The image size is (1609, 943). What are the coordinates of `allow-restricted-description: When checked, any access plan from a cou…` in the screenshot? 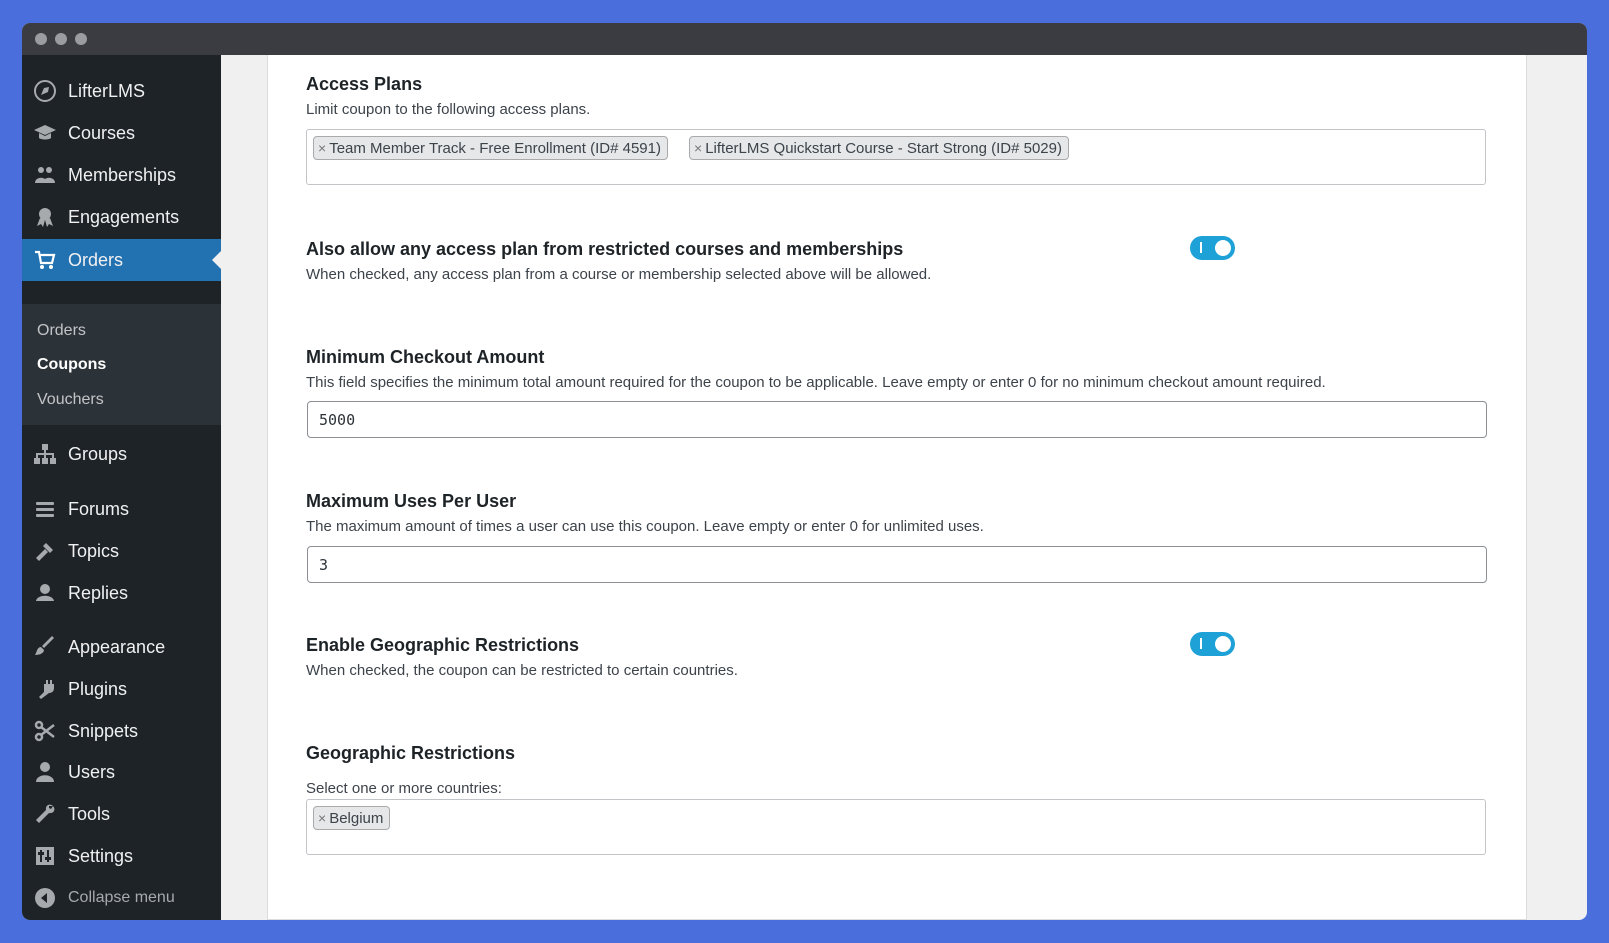 It's located at (619, 274).